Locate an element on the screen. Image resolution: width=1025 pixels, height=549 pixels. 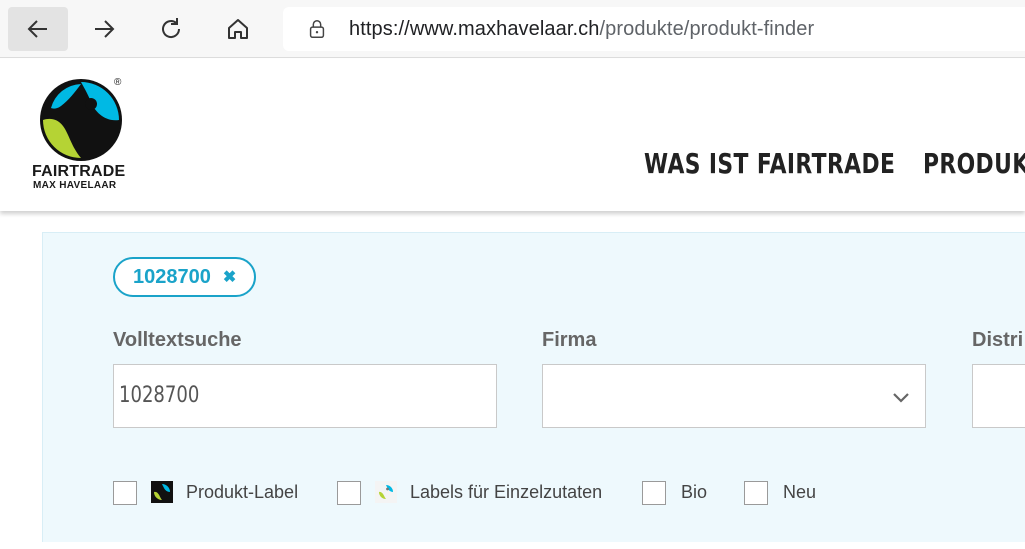
fairtrade-logo: ® FAIRTRADE MAX HAVELAAR is located at coordinates (82, 137).